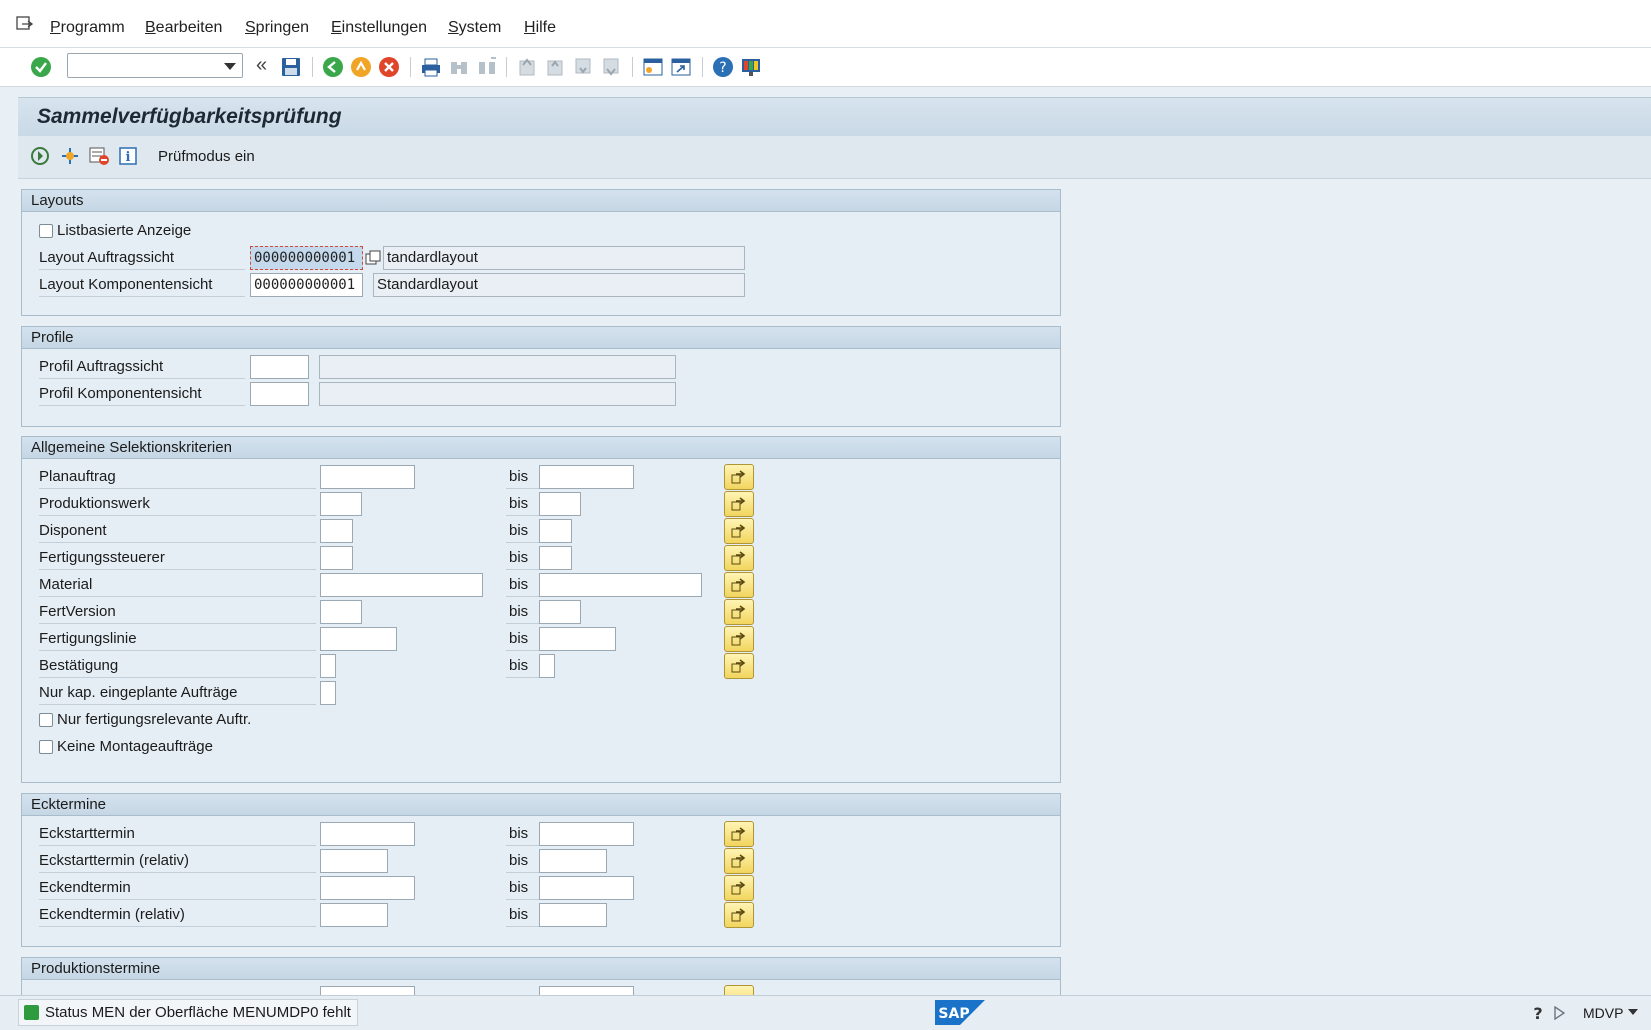 The width and height of the screenshot is (1651, 1030). What do you see at coordinates (586, 834) in the screenshot?
I see `eckstarttermin-to-input` at bounding box center [586, 834].